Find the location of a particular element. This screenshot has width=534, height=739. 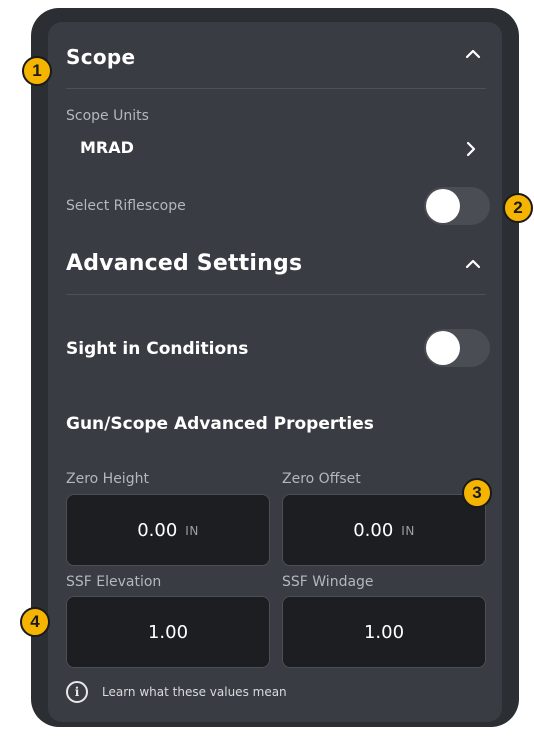

zero-height-field: 0.00 IN is located at coordinates (168, 530).